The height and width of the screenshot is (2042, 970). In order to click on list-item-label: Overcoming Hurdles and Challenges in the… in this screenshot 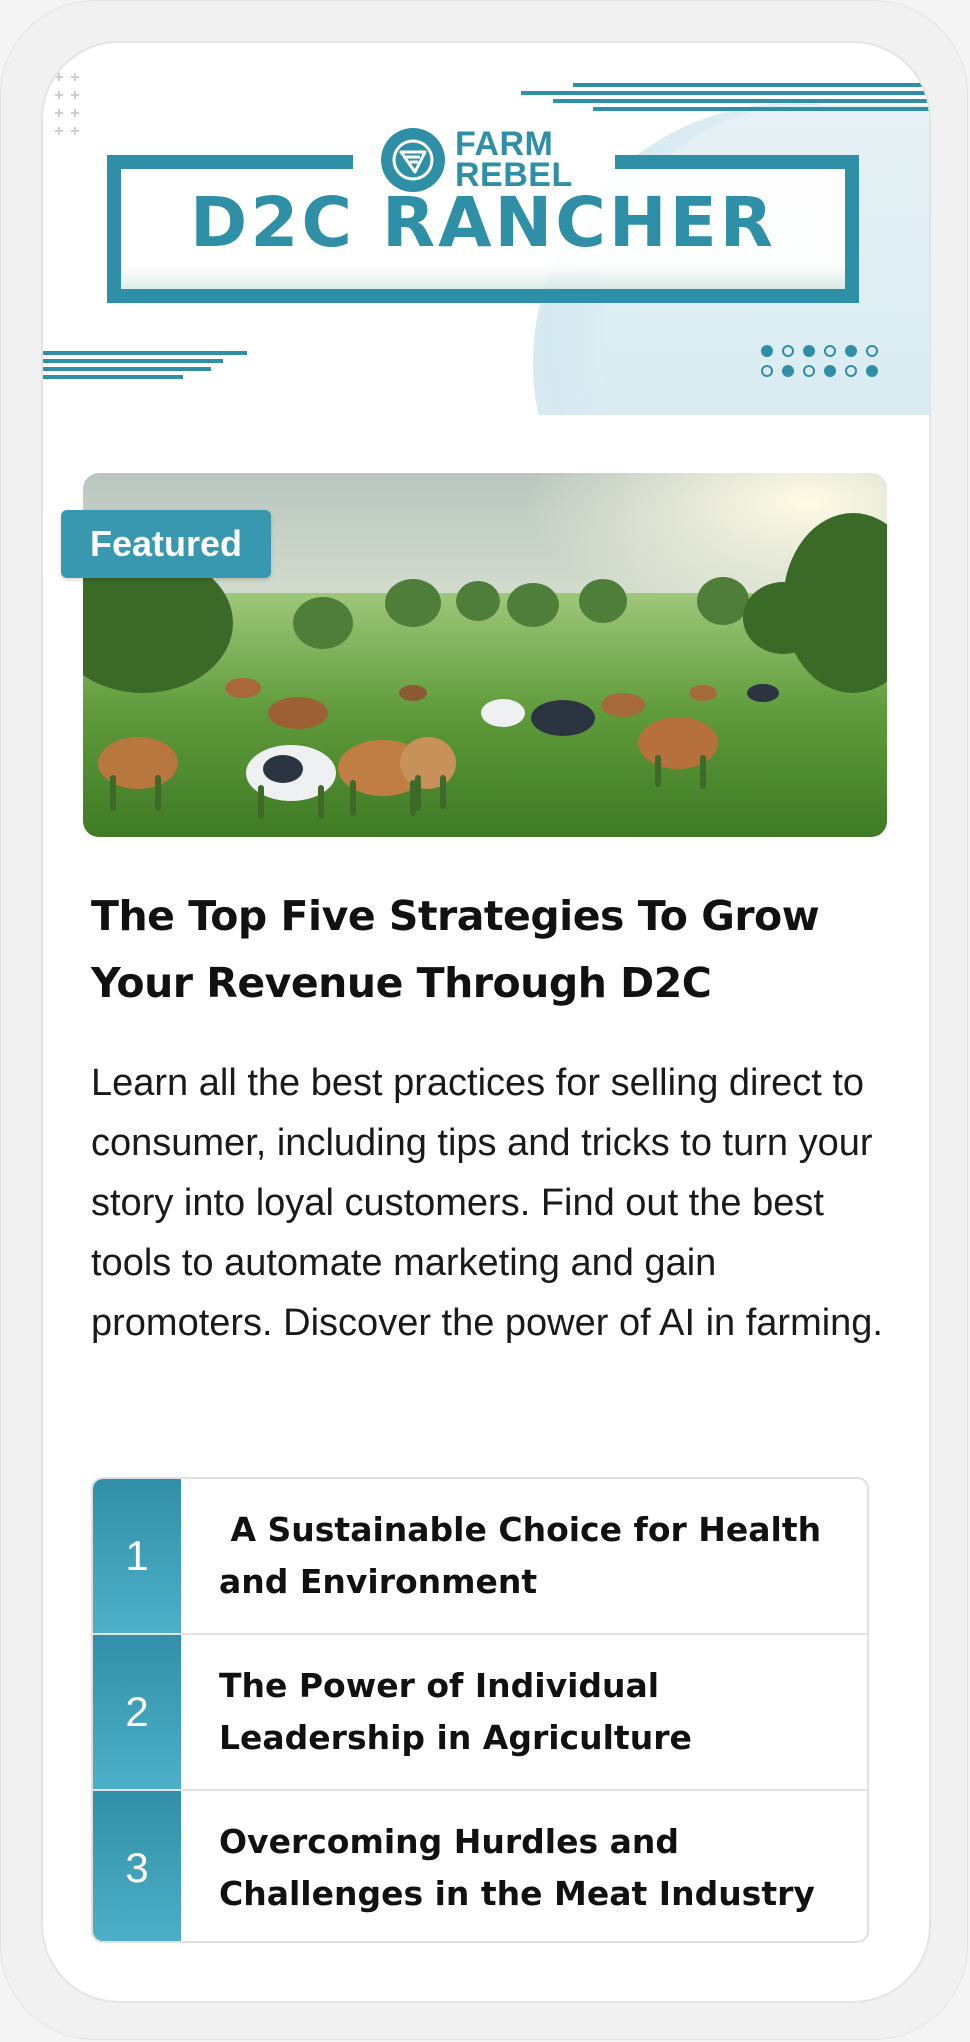, I will do `click(517, 1867)`.